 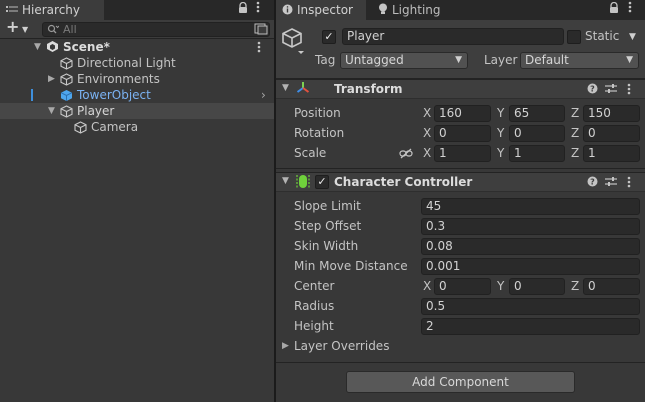 What do you see at coordinates (137, 127) in the screenshot?
I see `tree-item-camera: Camera` at bounding box center [137, 127].